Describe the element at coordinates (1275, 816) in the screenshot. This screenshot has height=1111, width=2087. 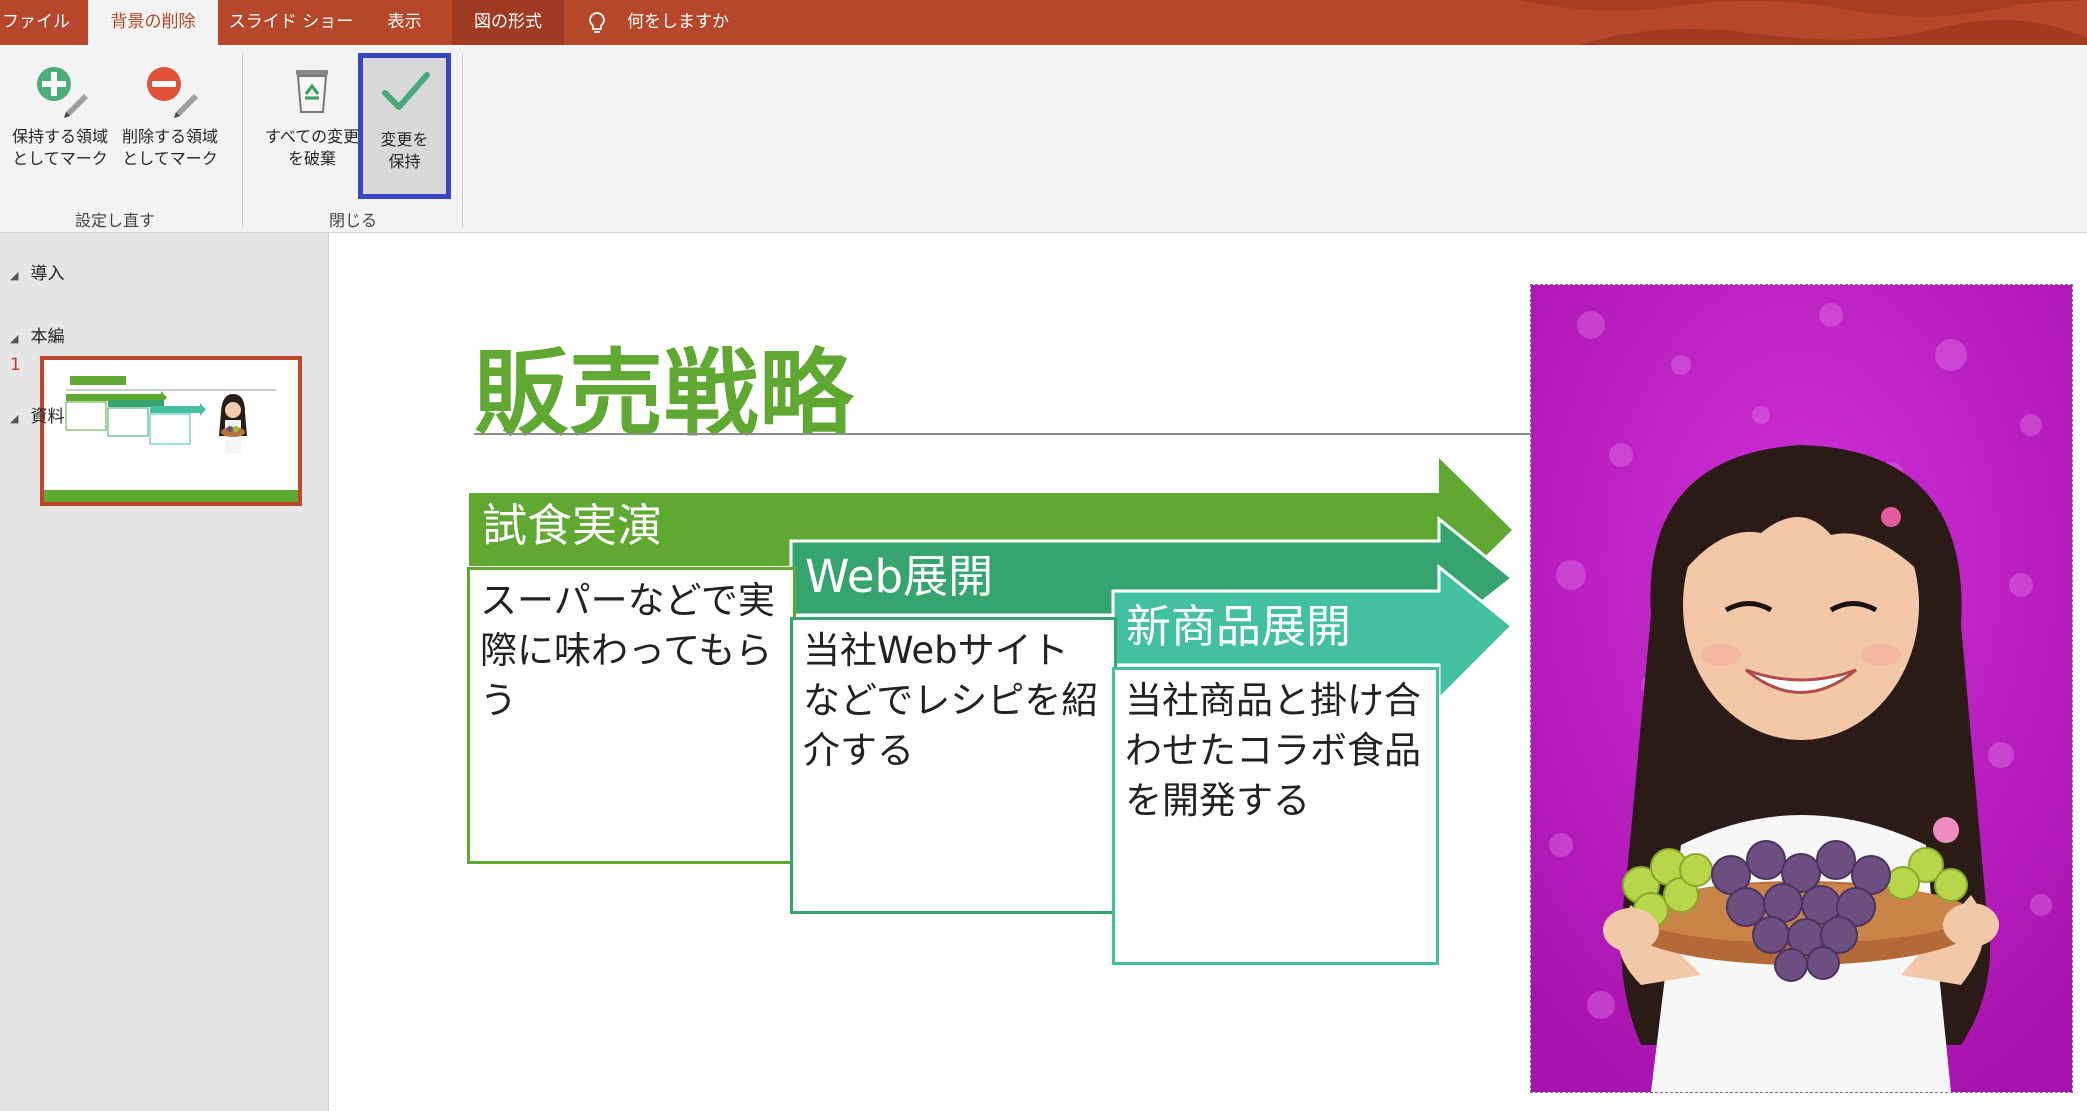
I see `step3-textbox: 当社商品と掛け合わせたコラボ食品を開発する` at that location.